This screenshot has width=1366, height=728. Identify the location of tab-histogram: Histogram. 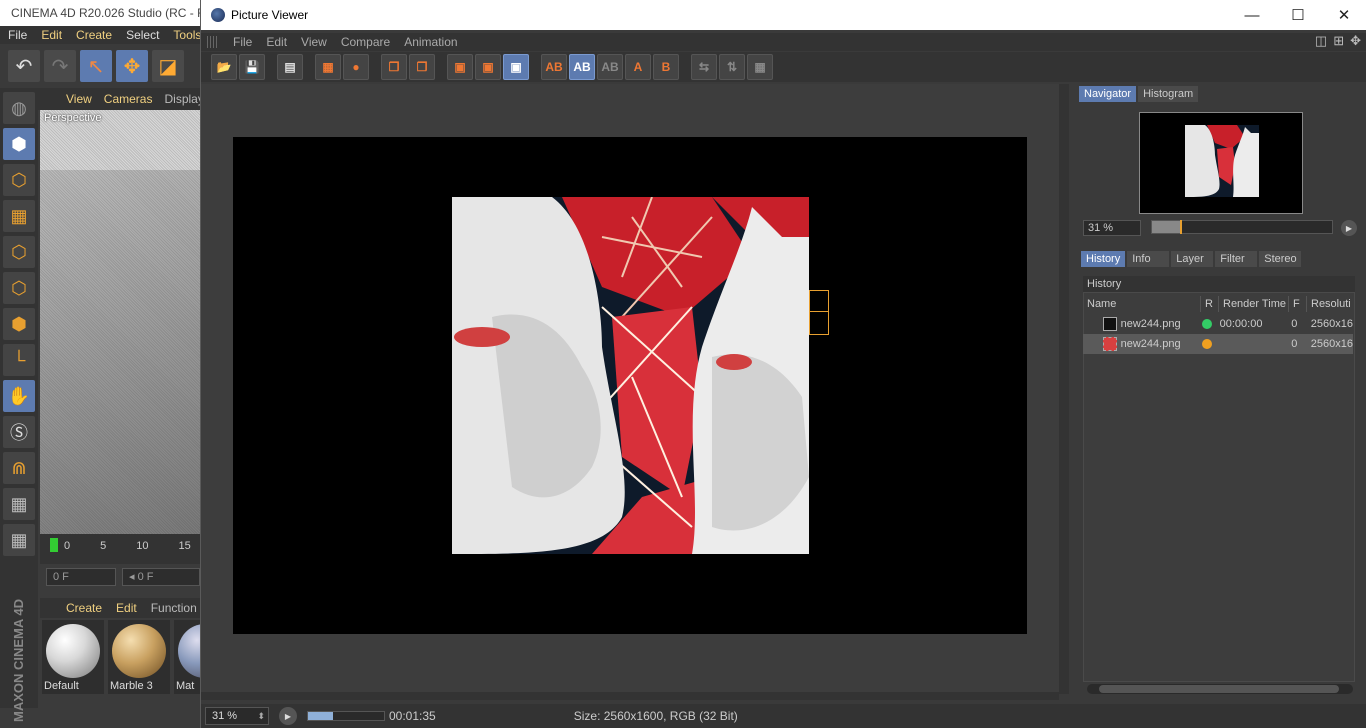
(1168, 94).